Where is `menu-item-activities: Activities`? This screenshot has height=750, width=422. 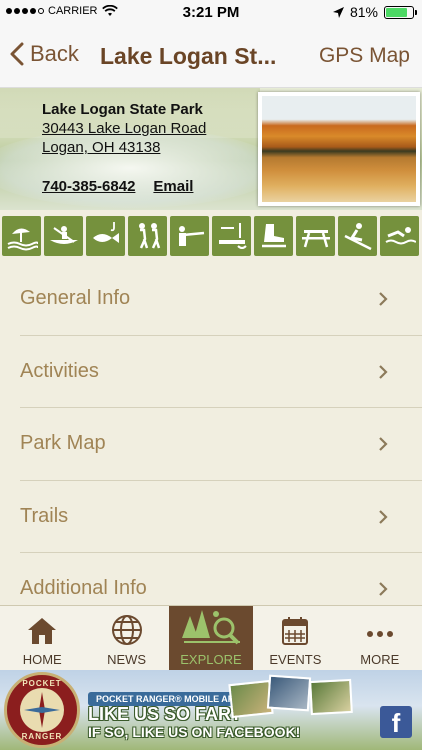 menu-item-activities: Activities is located at coordinates (221, 372).